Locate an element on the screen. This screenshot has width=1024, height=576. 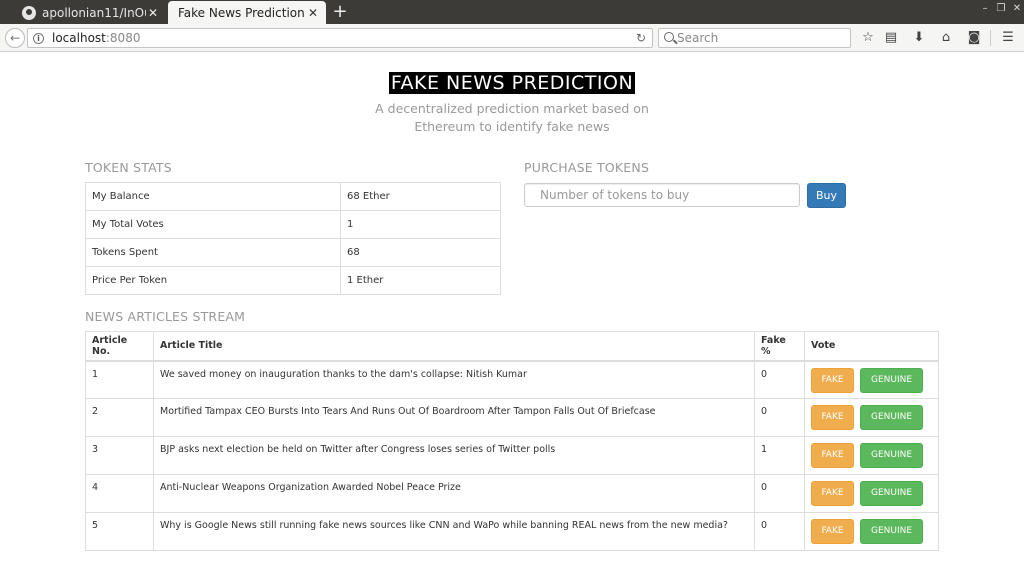
pocket-icon: ◙ is located at coordinates (974, 38).